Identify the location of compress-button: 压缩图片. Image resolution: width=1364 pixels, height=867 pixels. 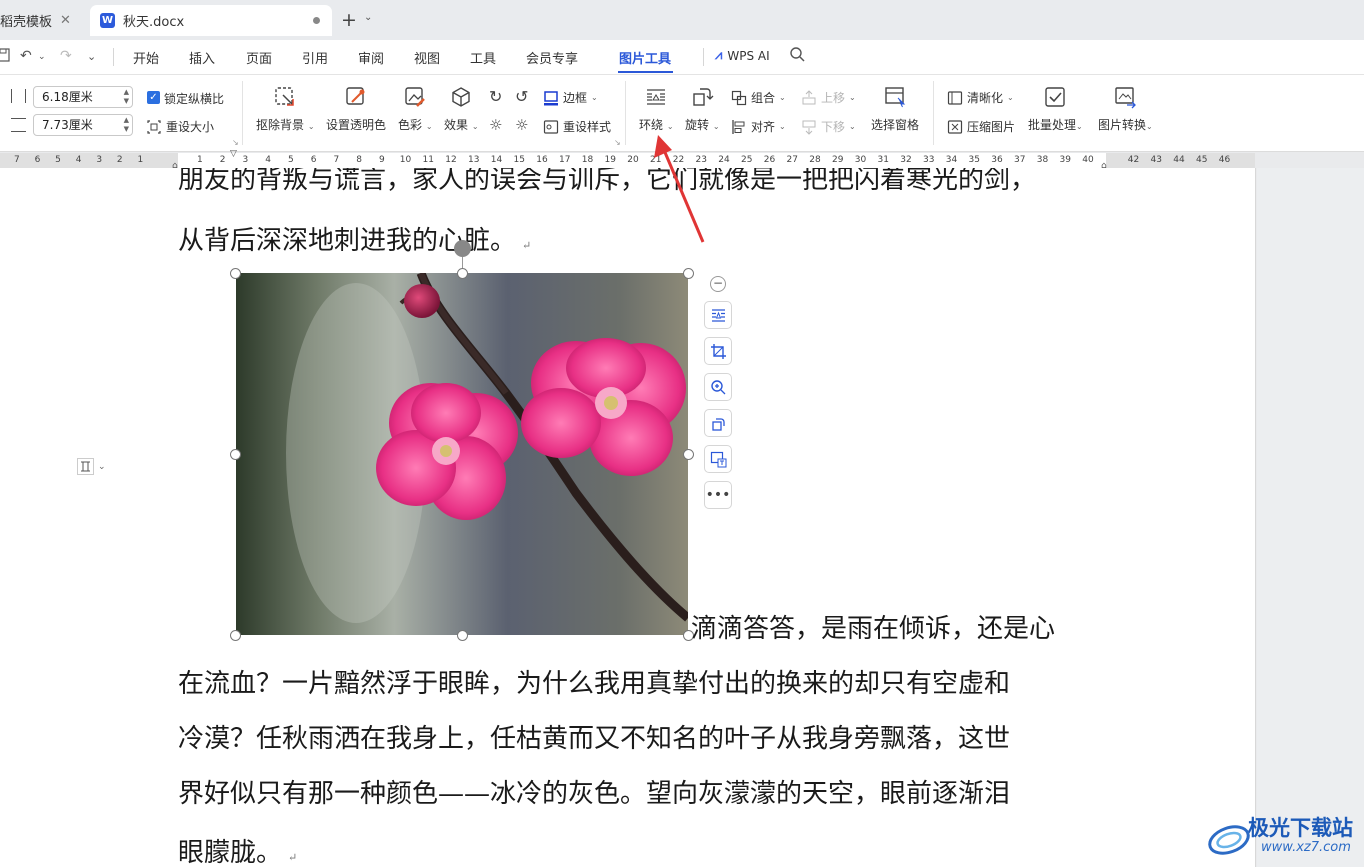
(981, 126).